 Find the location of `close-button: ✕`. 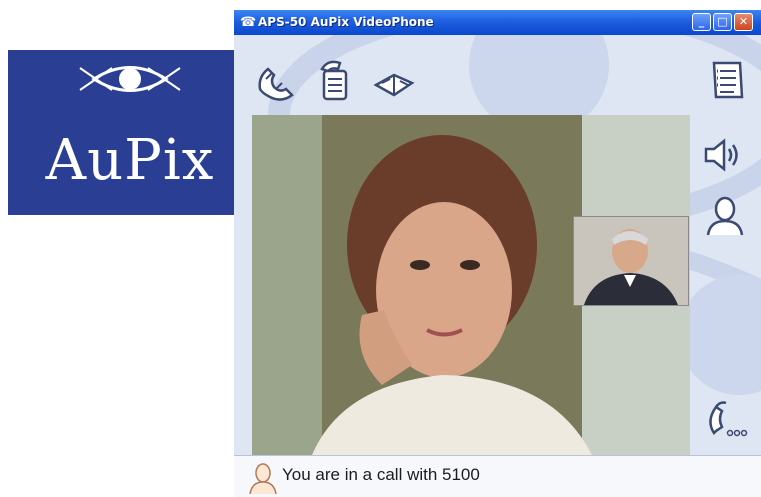

close-button: ✕ is located at coordinates (743, 22).